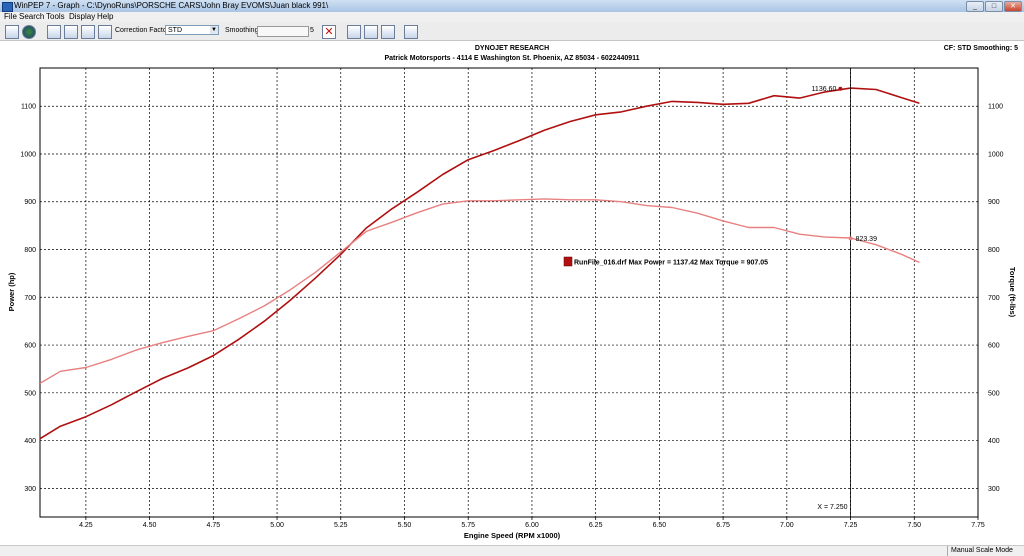  I want to click on menu-file: File, so click(10, 17).